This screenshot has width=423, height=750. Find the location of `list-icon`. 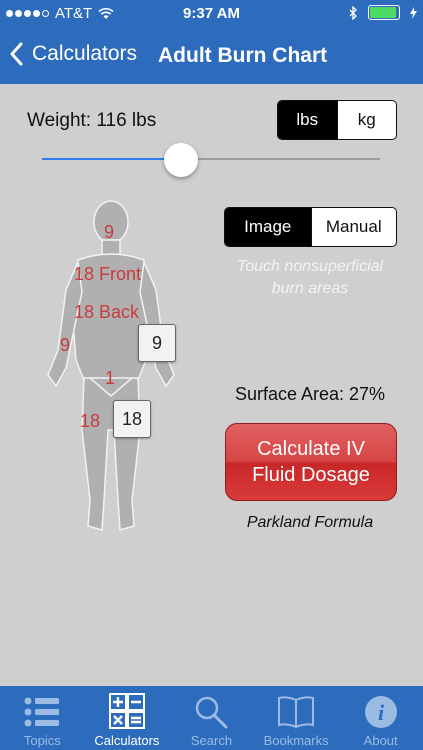

list-icon is located at coordinates (42, 712).